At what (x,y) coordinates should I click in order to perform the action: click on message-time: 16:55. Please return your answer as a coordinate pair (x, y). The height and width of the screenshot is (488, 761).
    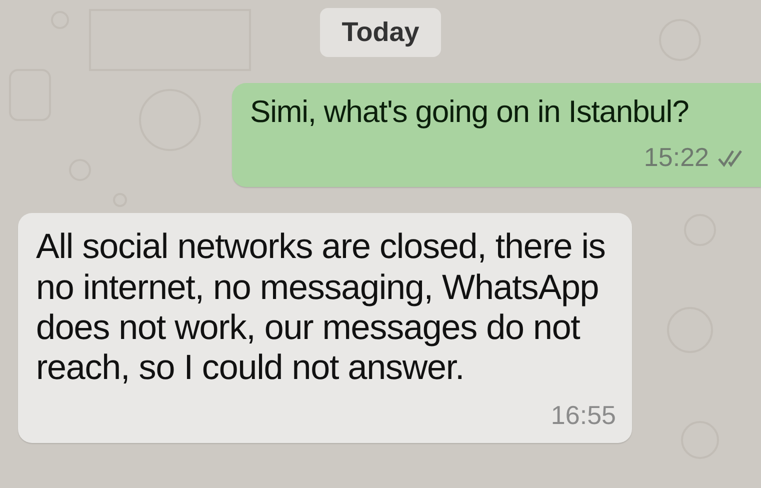
    Looking at the image, I should click on (583, 415).